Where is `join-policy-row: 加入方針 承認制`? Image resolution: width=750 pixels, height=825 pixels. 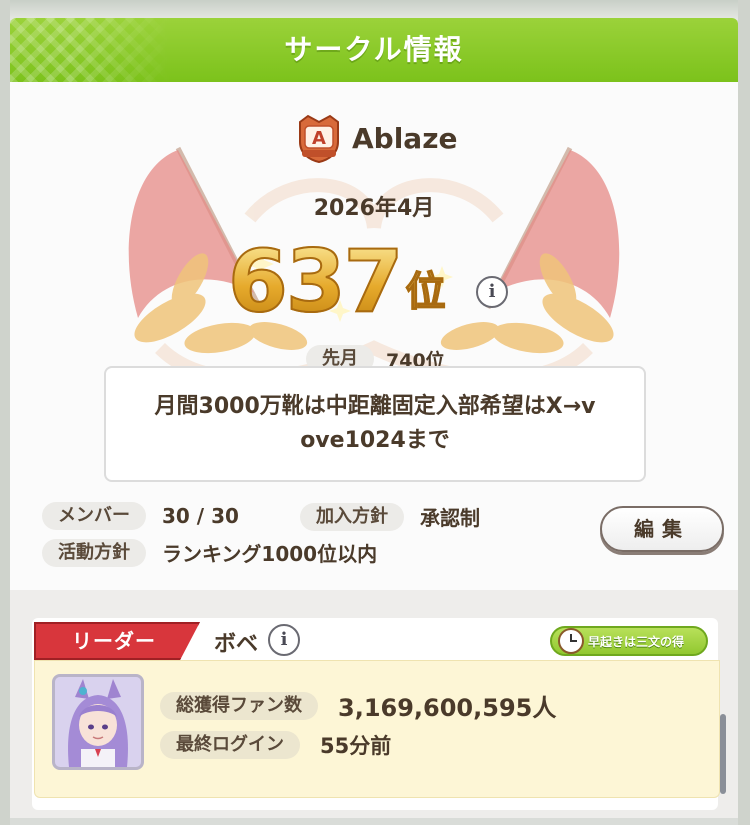 join-policy-row: 加入方針 承認制 is located at coordinates (390, 516).